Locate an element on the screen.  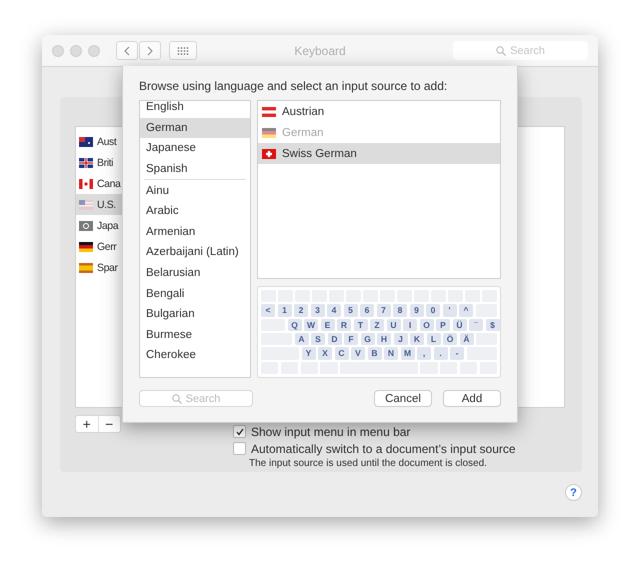
keyboard-key: , is located at coordinates (424, 353).